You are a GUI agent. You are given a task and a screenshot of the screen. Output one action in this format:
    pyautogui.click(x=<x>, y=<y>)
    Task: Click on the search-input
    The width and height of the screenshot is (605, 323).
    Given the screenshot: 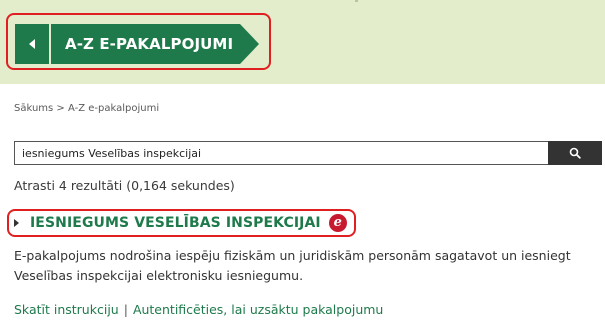 What is the action you would take?
    pyautogui.click(x=281, y=153)
    